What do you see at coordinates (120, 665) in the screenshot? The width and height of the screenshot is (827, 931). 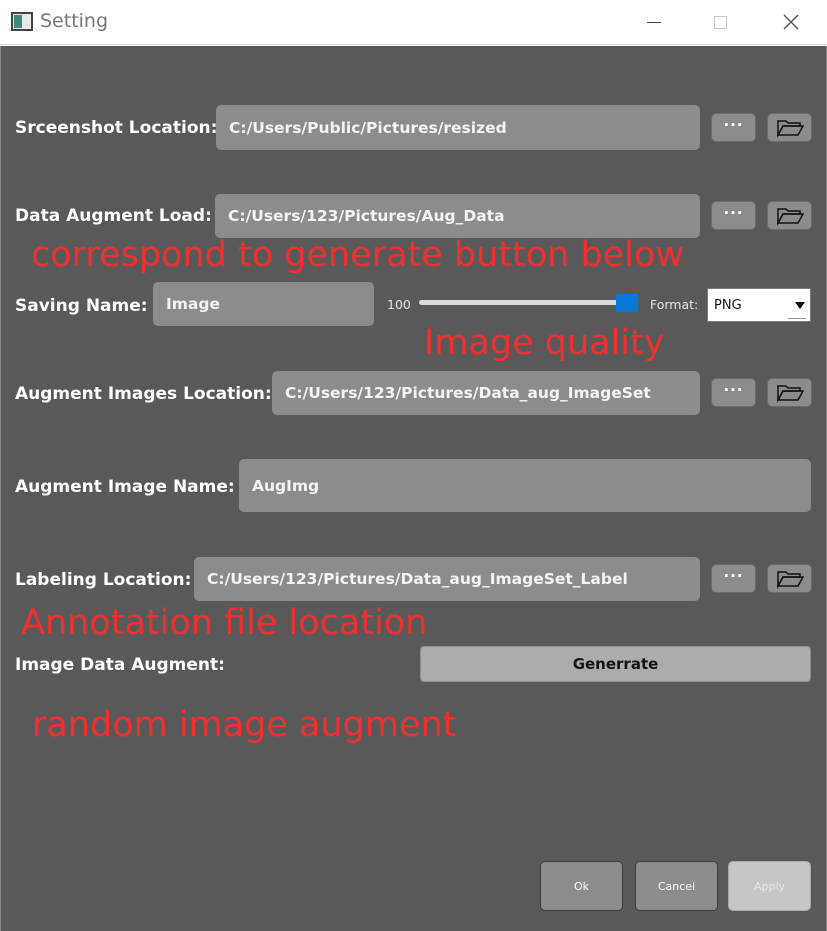 I see `image-data-augment-label: Image Data Augment:` at bounding box center [120, 665].